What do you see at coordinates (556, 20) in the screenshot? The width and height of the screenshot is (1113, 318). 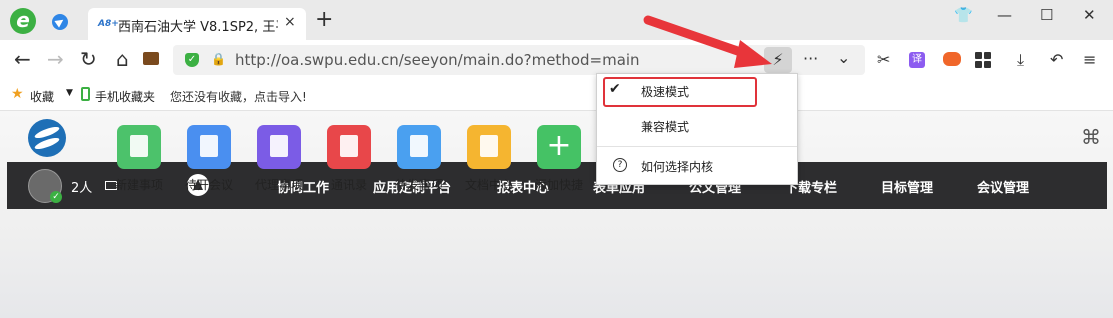 I see `tab-bar: e A8+ 西南石油大学 V8.1SP2, 王平,欢迎 × + 👕 — ☐ ✕` at bounding box center [556, 20].